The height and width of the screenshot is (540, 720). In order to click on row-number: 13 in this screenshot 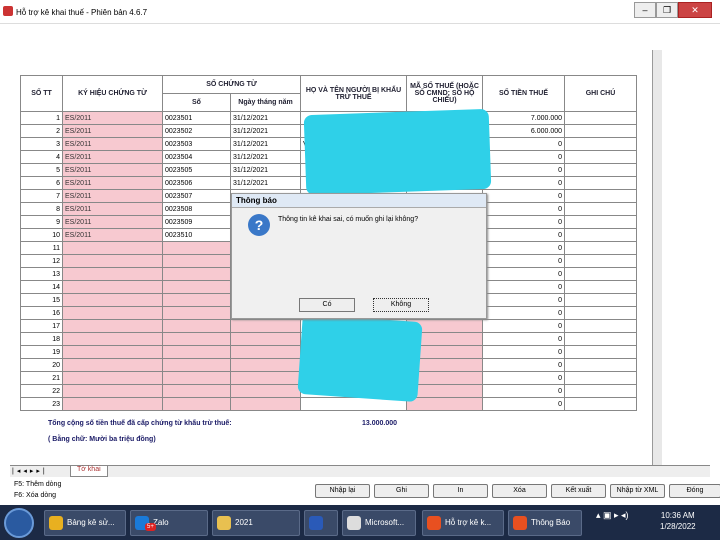, I will do `click(41, 274)`.